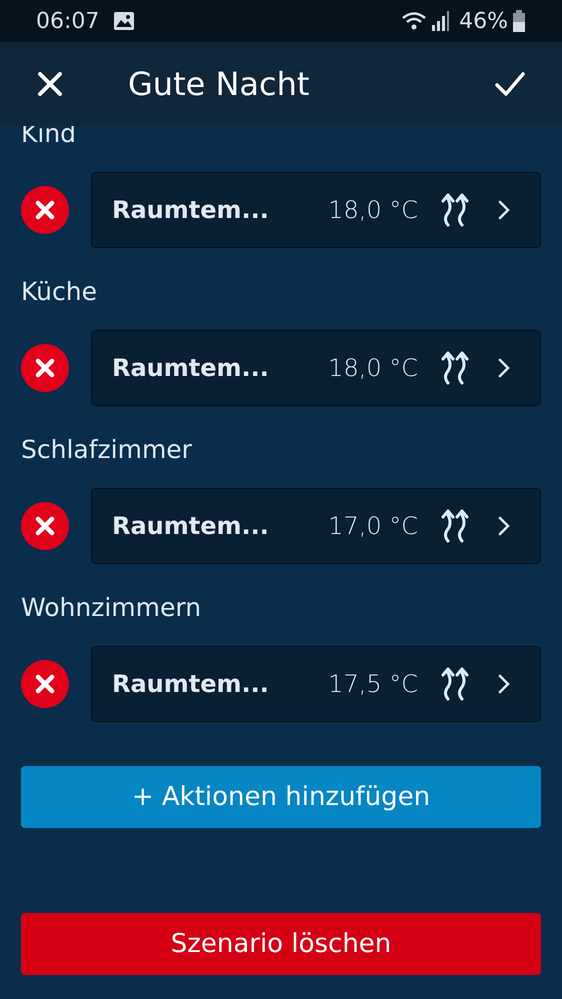 The height and width of the screenshot is (999, 562). I want to click on check-icon, so click(510, 84).